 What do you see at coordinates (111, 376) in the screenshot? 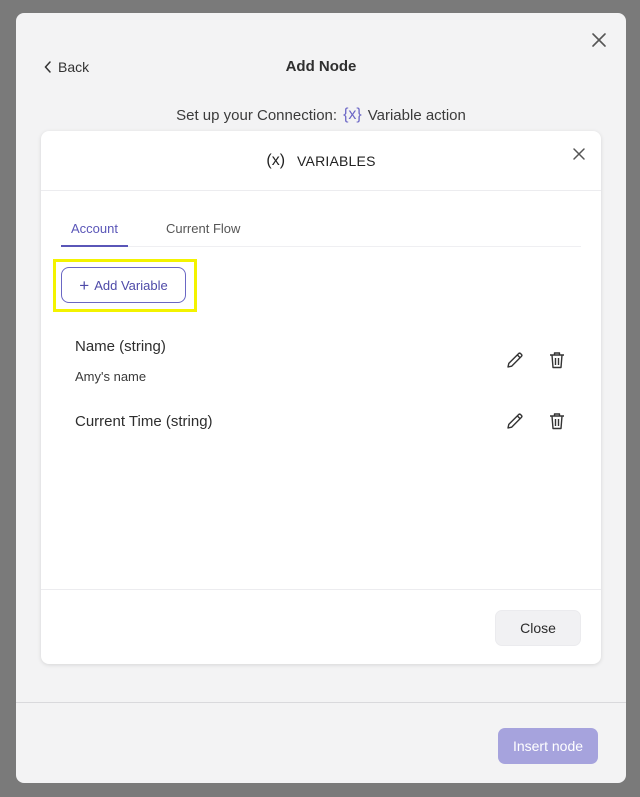
I see `variable-value: Amy's name` at bounding box center [111, 376].